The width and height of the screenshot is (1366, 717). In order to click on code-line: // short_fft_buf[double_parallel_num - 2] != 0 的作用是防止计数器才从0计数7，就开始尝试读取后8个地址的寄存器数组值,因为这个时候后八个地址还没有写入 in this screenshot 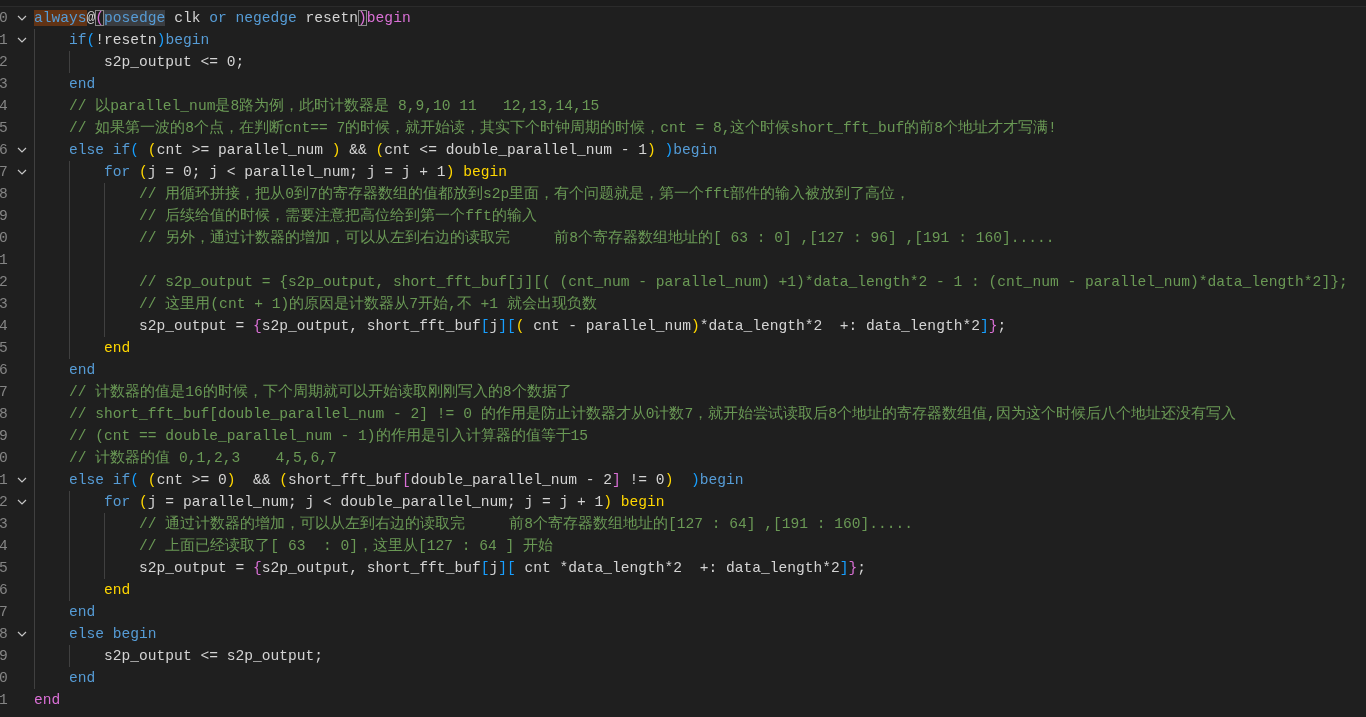, I will do `click(652, 414)`.